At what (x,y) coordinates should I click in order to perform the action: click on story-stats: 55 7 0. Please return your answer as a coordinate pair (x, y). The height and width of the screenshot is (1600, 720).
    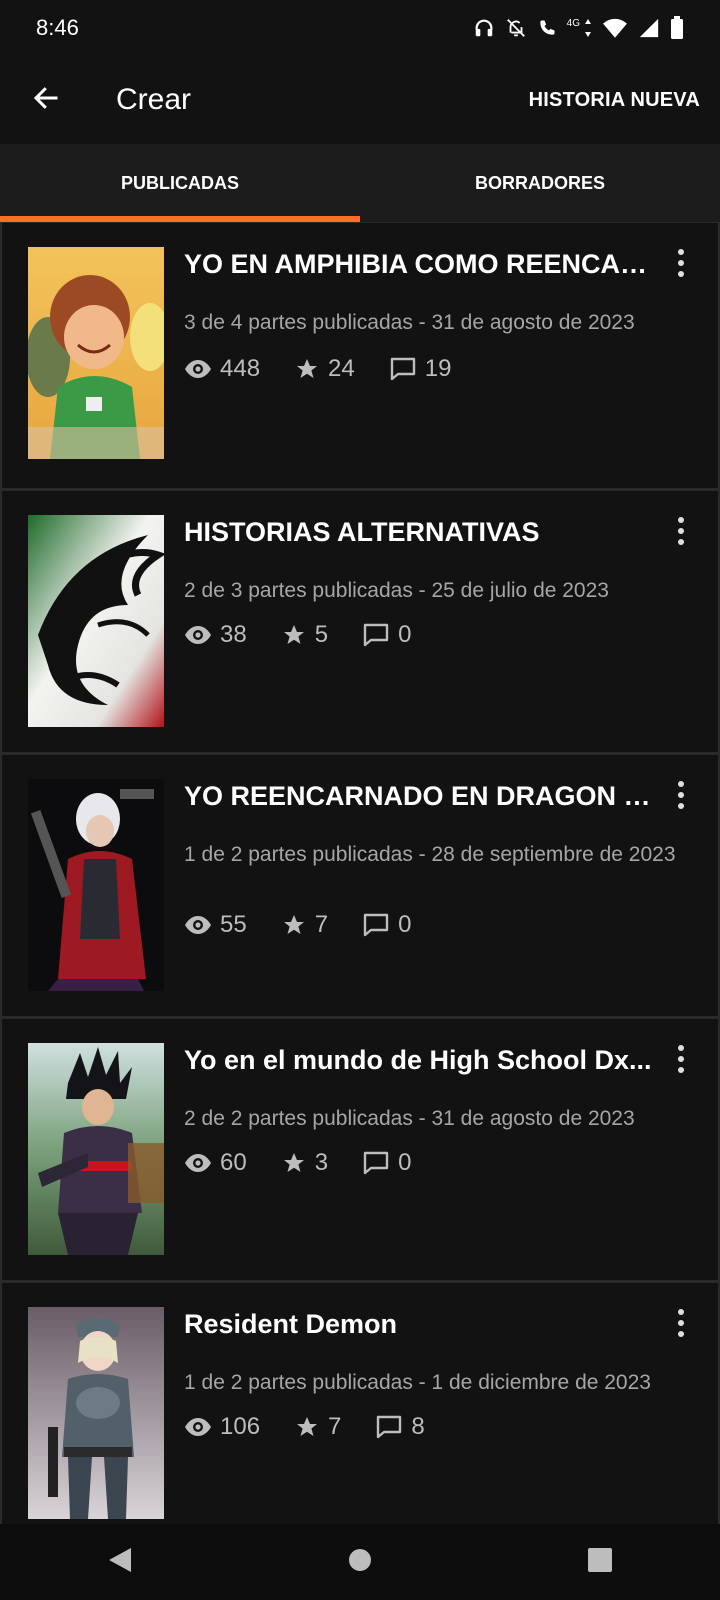
    Looking at the image, I should click on (297, 925).